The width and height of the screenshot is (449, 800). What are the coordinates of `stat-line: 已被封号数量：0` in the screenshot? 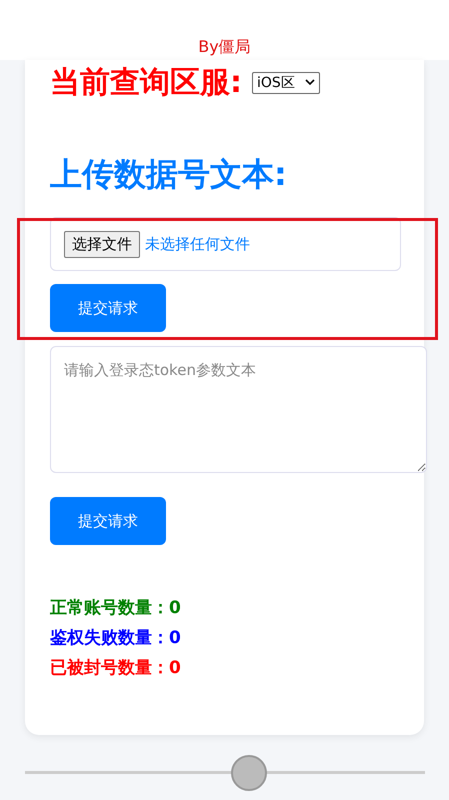 It's located at (116, 668).